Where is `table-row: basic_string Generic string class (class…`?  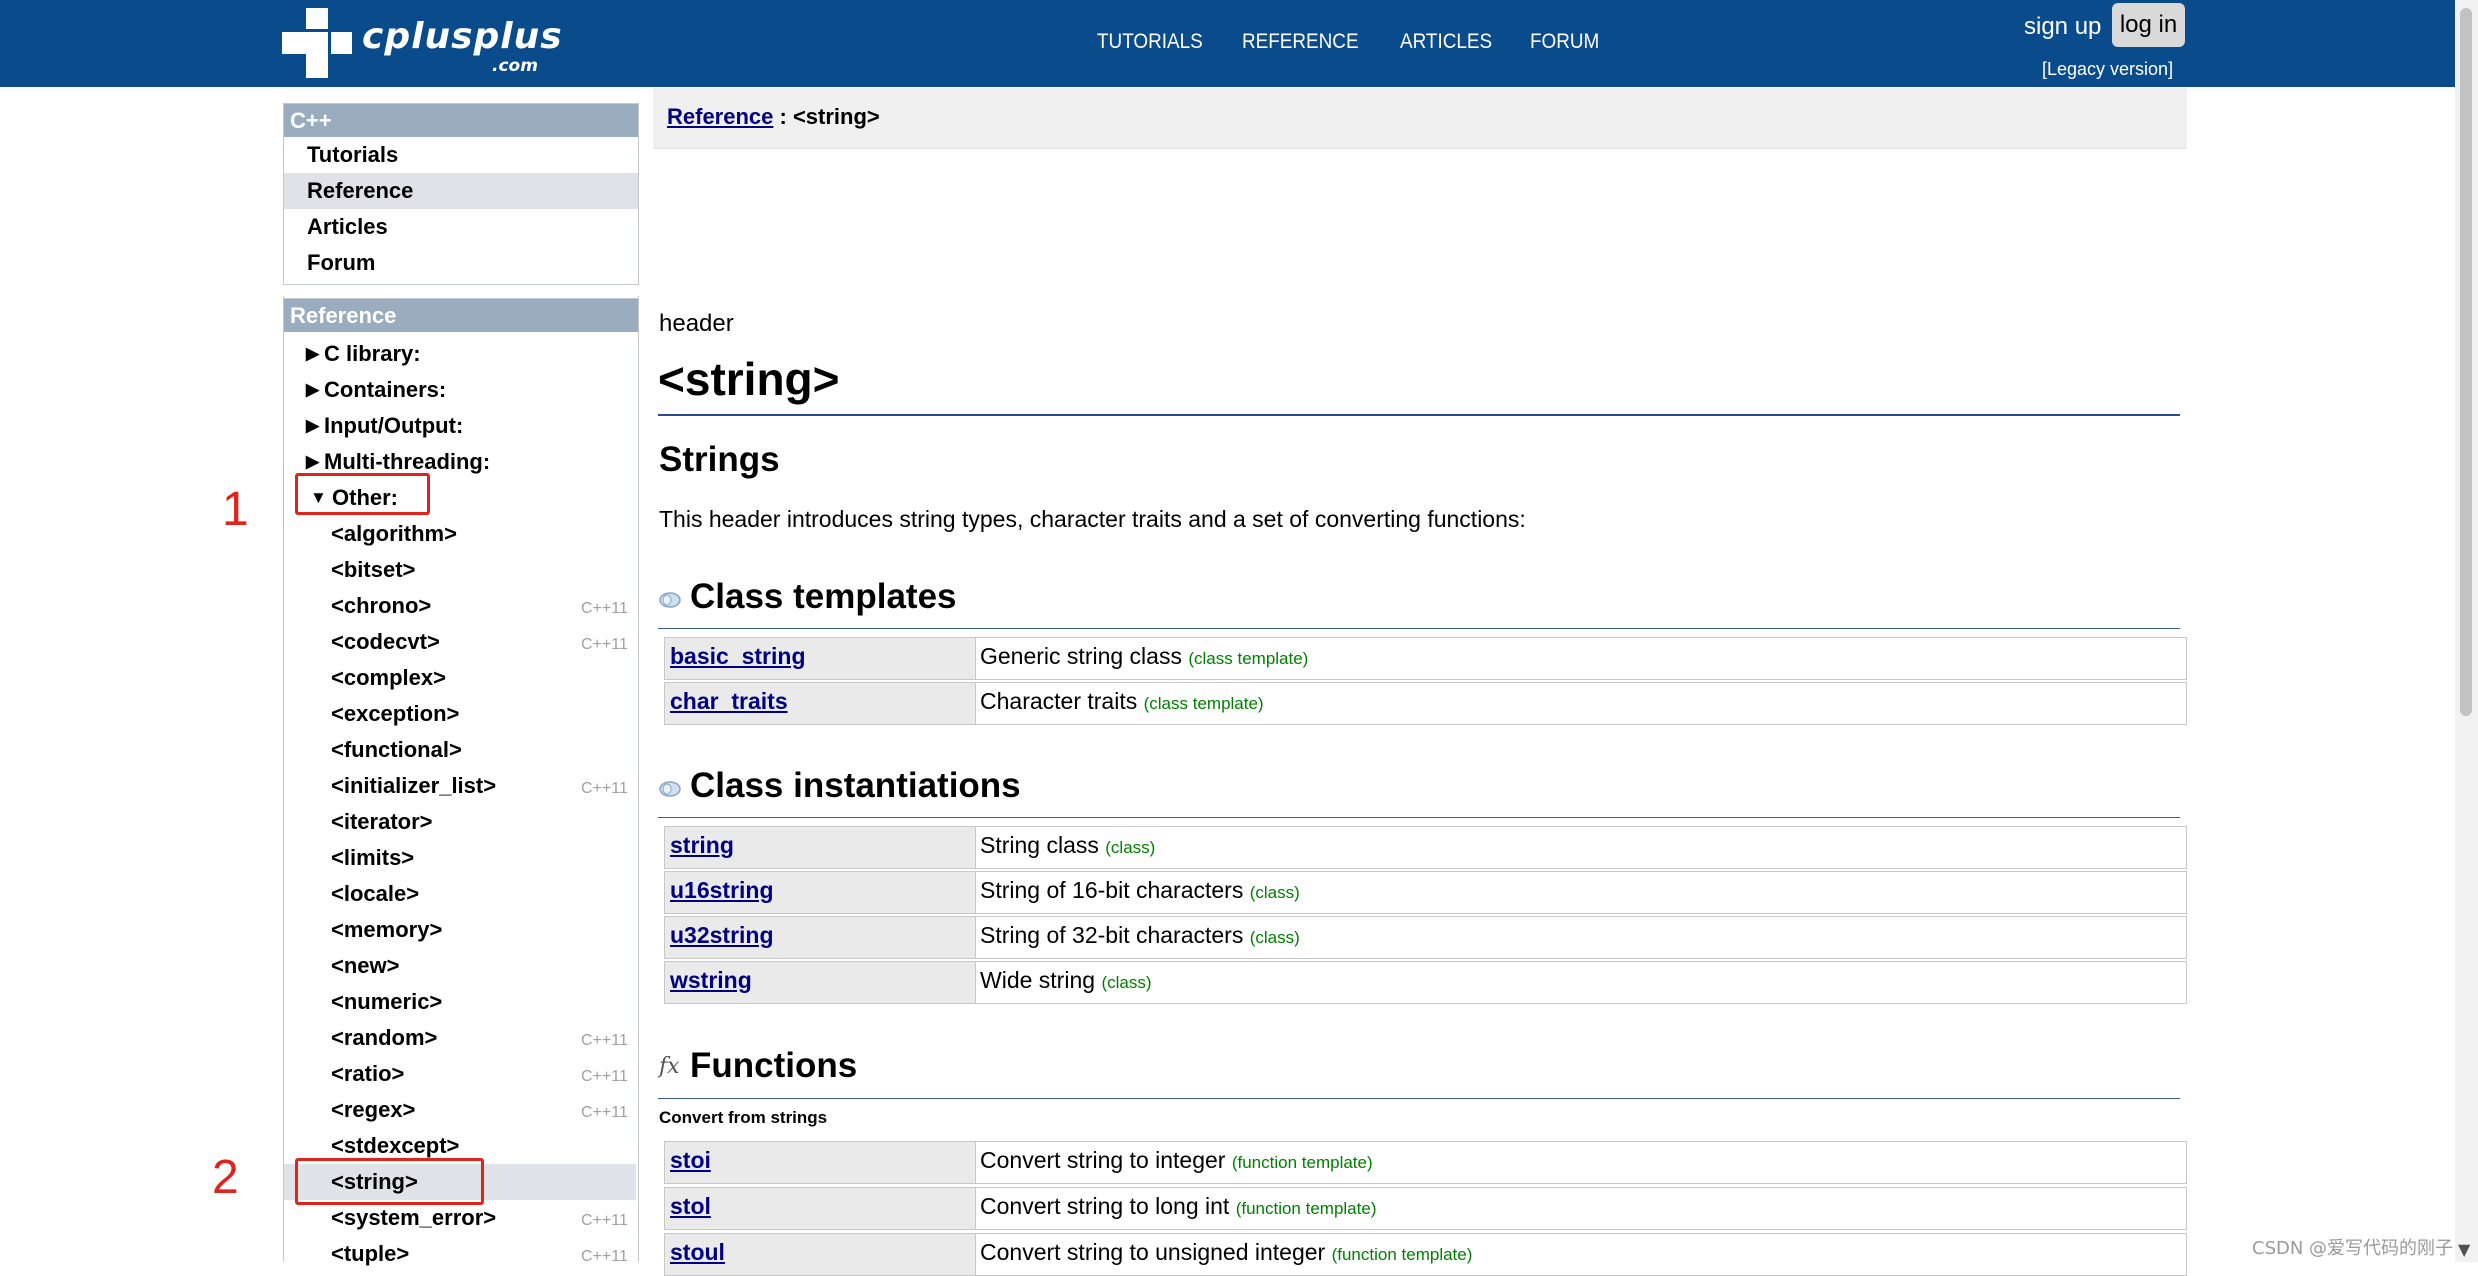 table-row: basic_string Generic string class (class… is located at coordinates (1425, 658).